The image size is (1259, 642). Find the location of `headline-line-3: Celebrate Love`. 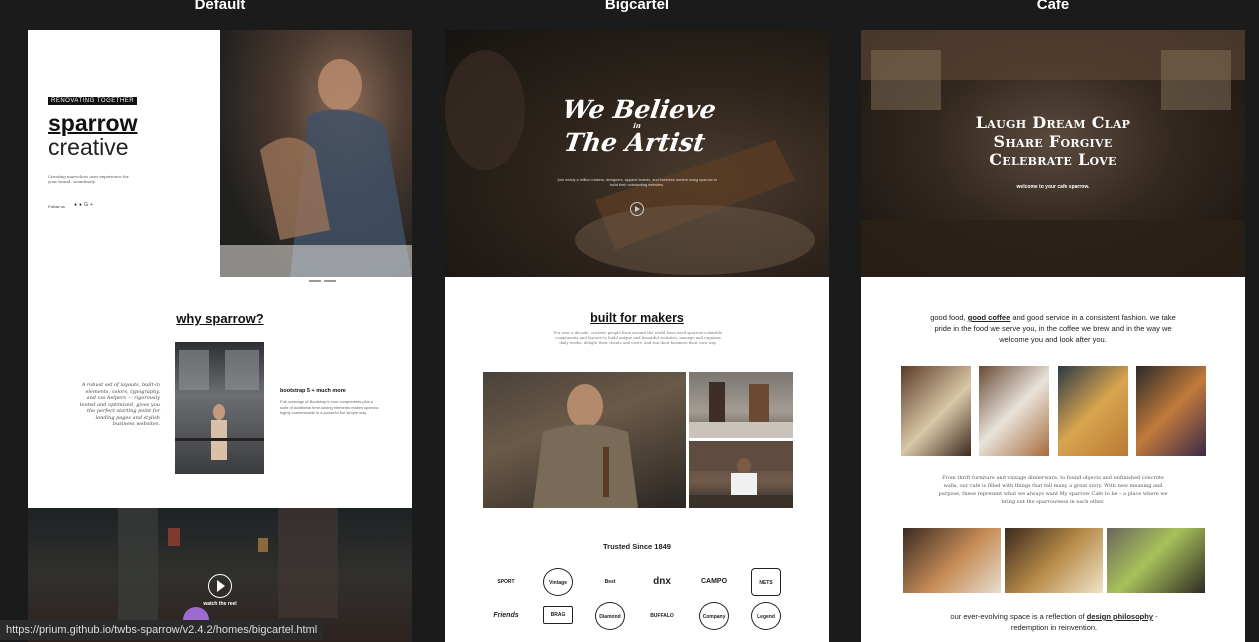

headline-line-3: Celebrate Love is located at coordinates (1053, 159).